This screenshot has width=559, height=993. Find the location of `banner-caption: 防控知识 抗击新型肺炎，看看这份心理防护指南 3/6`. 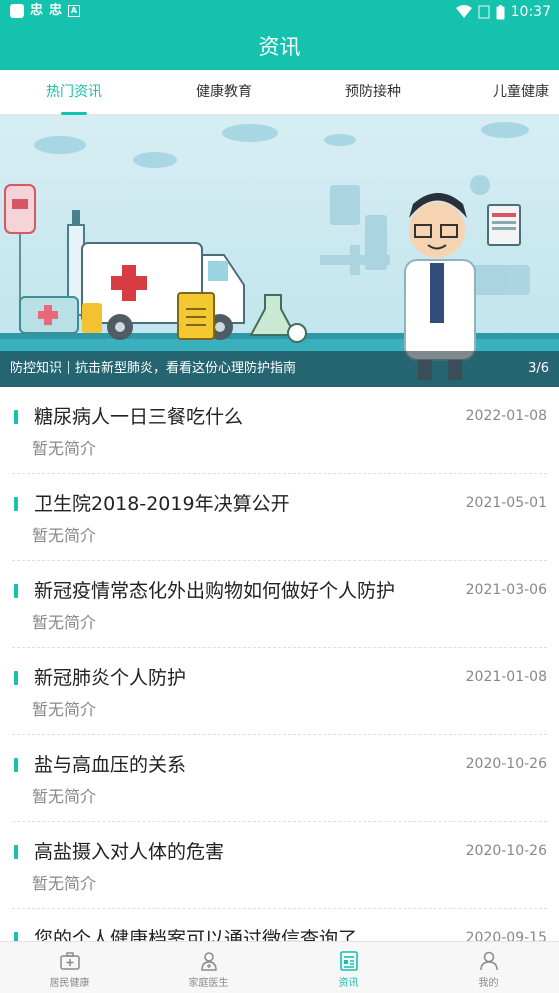

banner-caption: 防控知识 抗击新型肺炎，看看这份心理防护指南 3/6 is located at coordinates (279, 369).